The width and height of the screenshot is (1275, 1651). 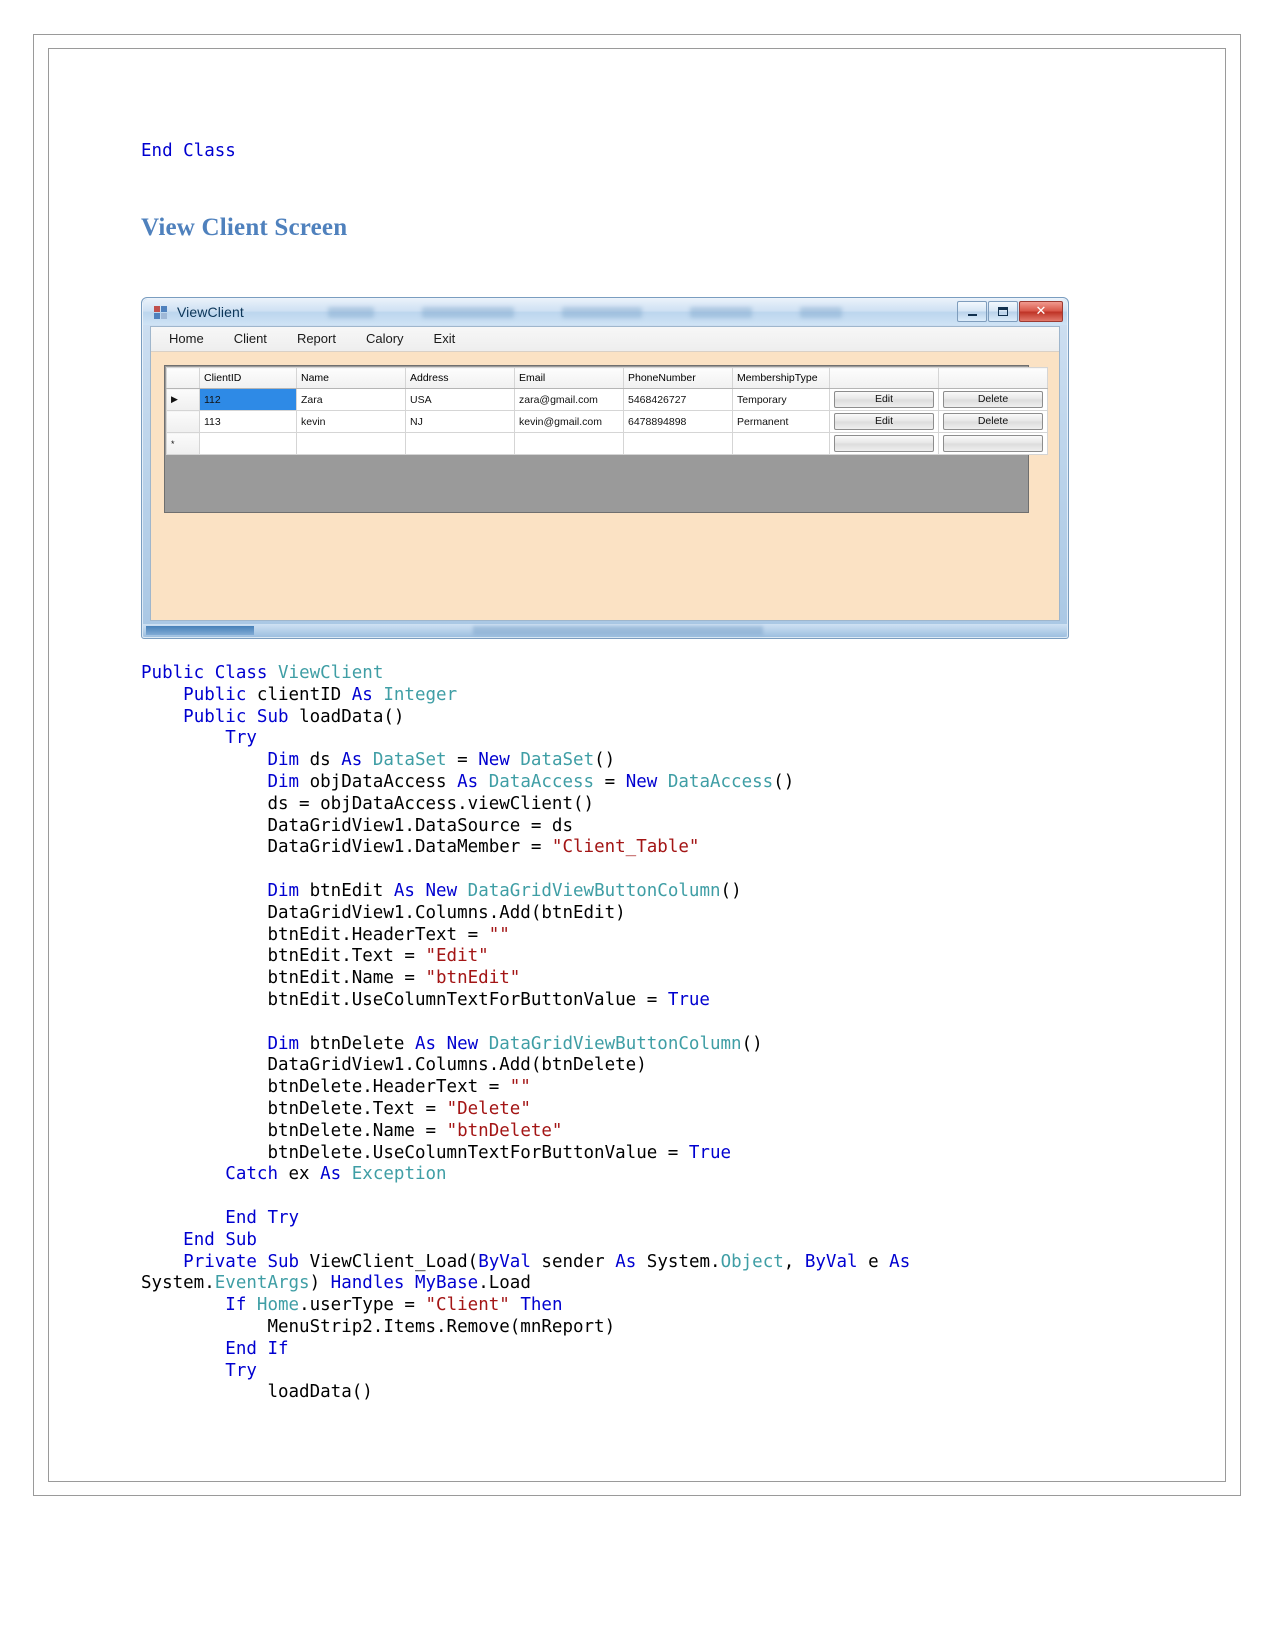 I want to click on cell-email, so click(x=569, y=443).